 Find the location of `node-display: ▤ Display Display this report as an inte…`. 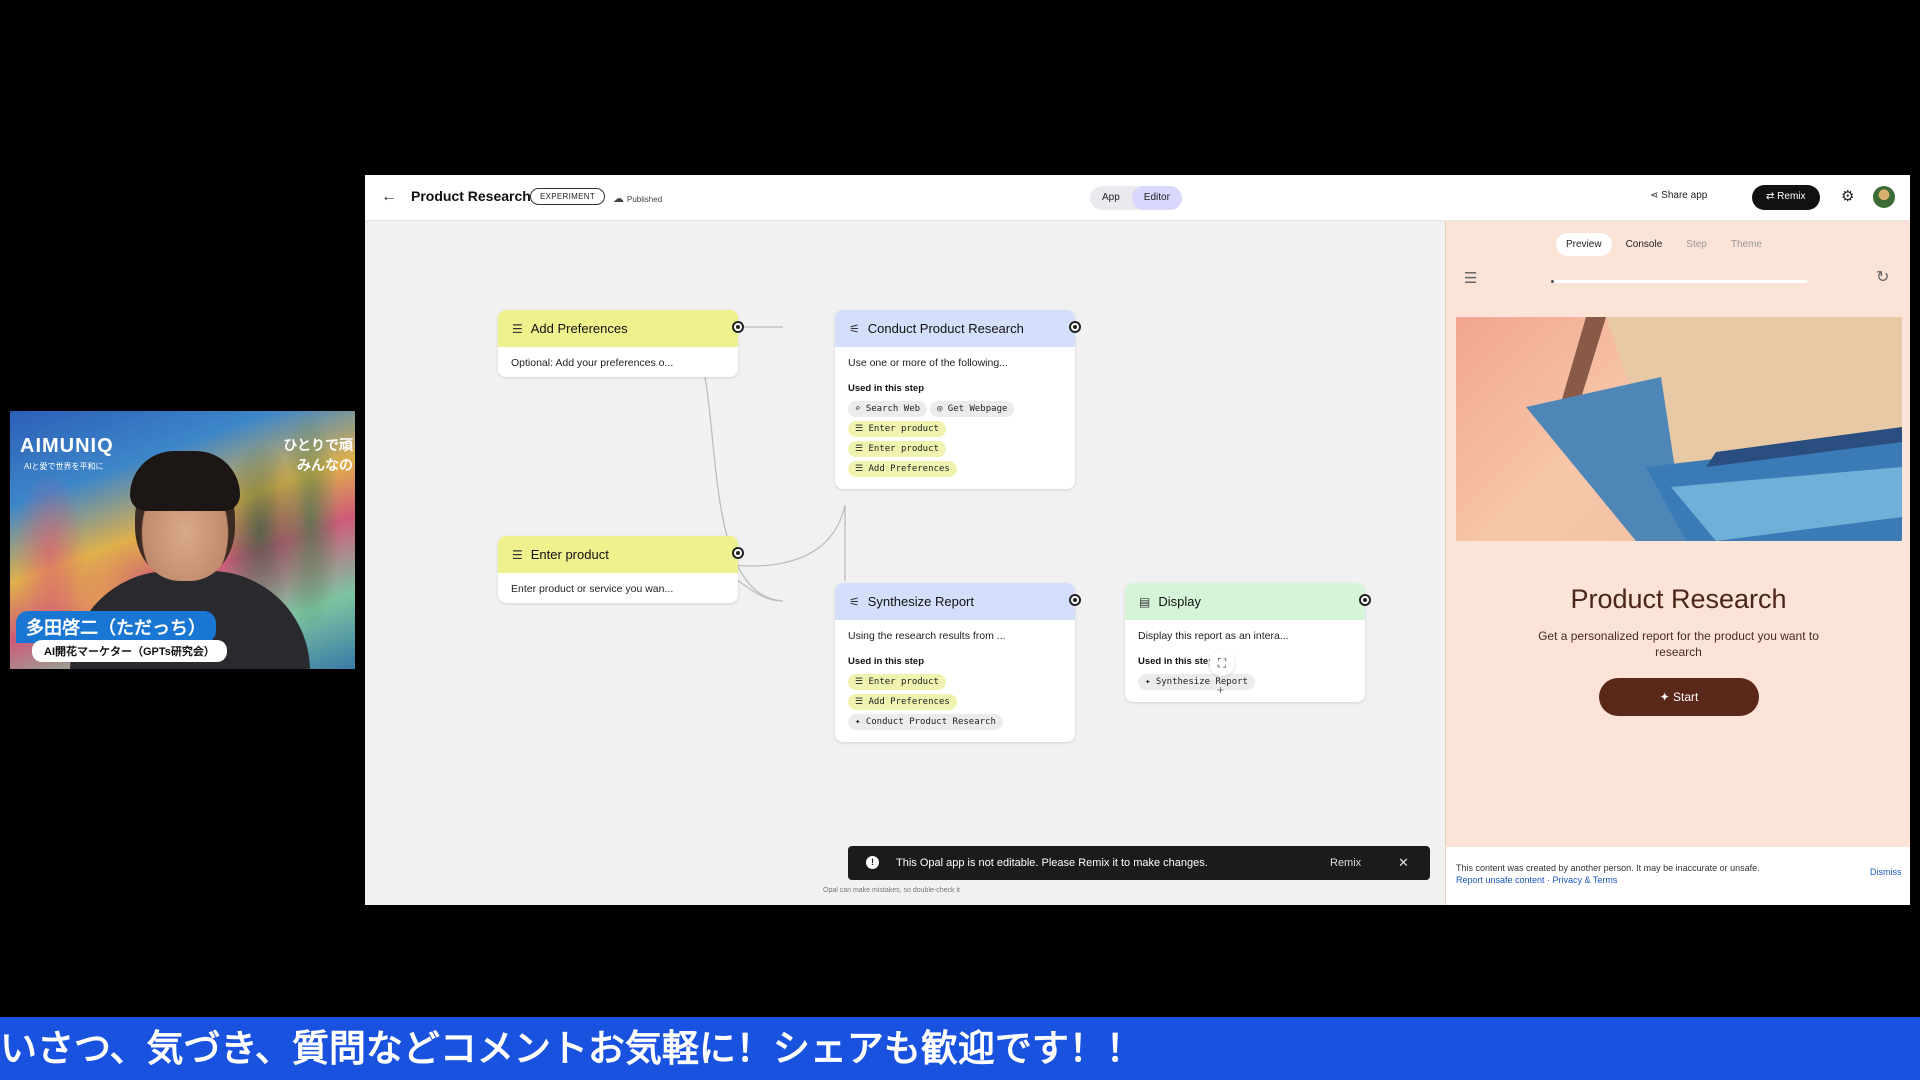

node-display: ▤ Display Display this report as an inte… is located at coordinates (1245, 642).